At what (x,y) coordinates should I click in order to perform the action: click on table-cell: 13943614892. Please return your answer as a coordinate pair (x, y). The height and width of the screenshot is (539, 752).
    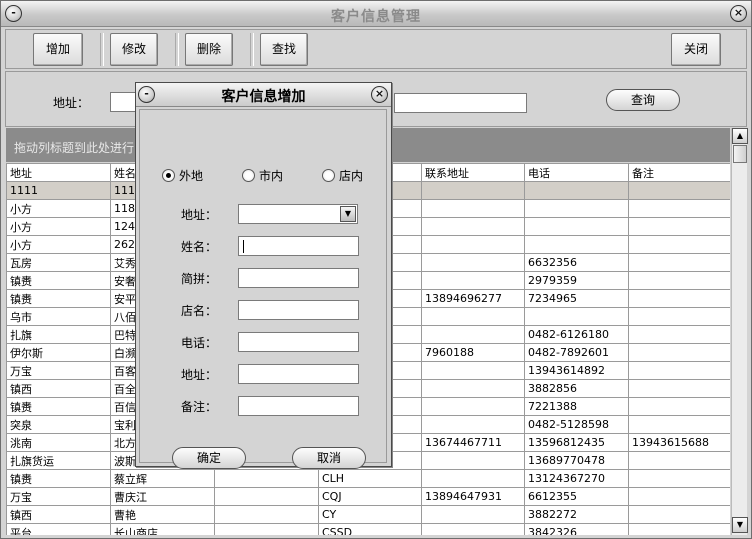
    Looking at the image, I should click on (576, 370).